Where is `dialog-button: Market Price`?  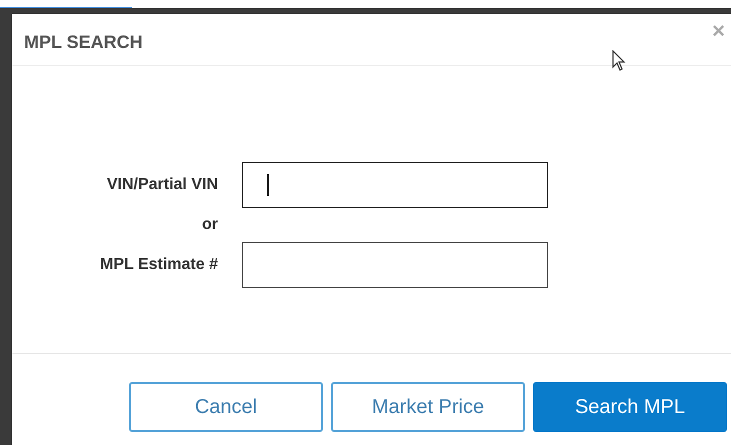 dialog-button: Market Price is located at coordinates (428, 407).